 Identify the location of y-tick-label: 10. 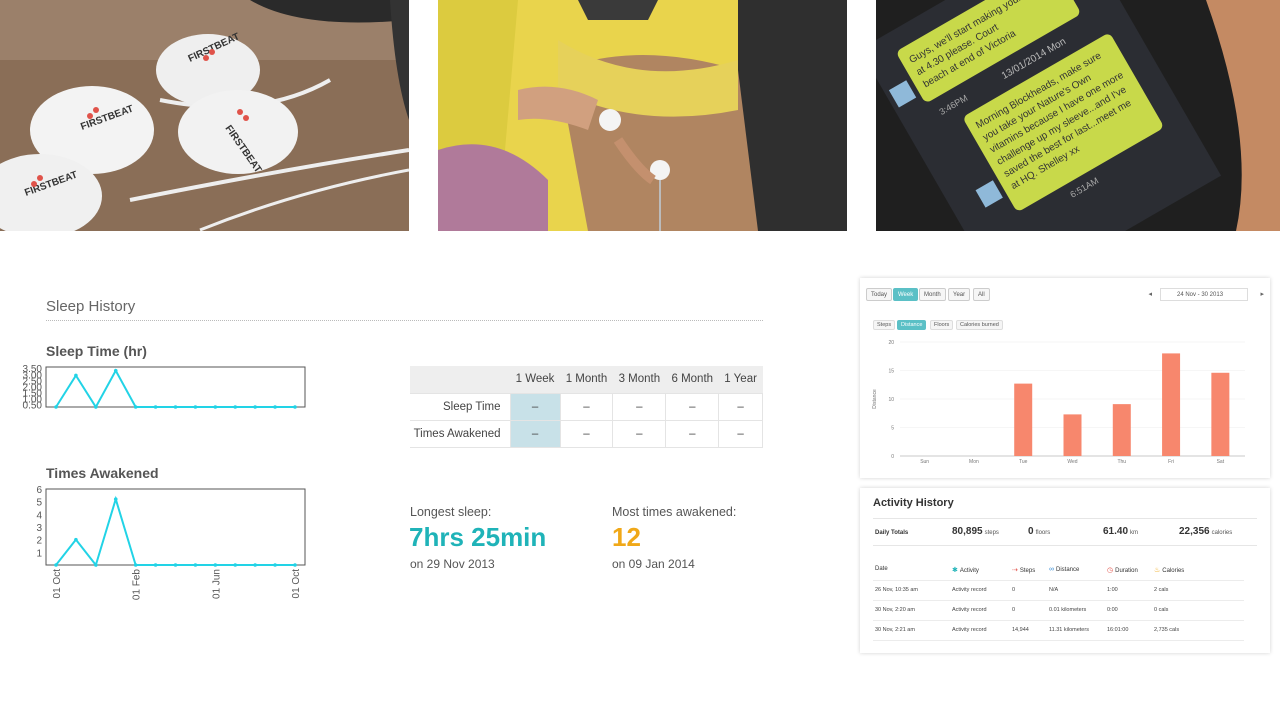
(891, 400).